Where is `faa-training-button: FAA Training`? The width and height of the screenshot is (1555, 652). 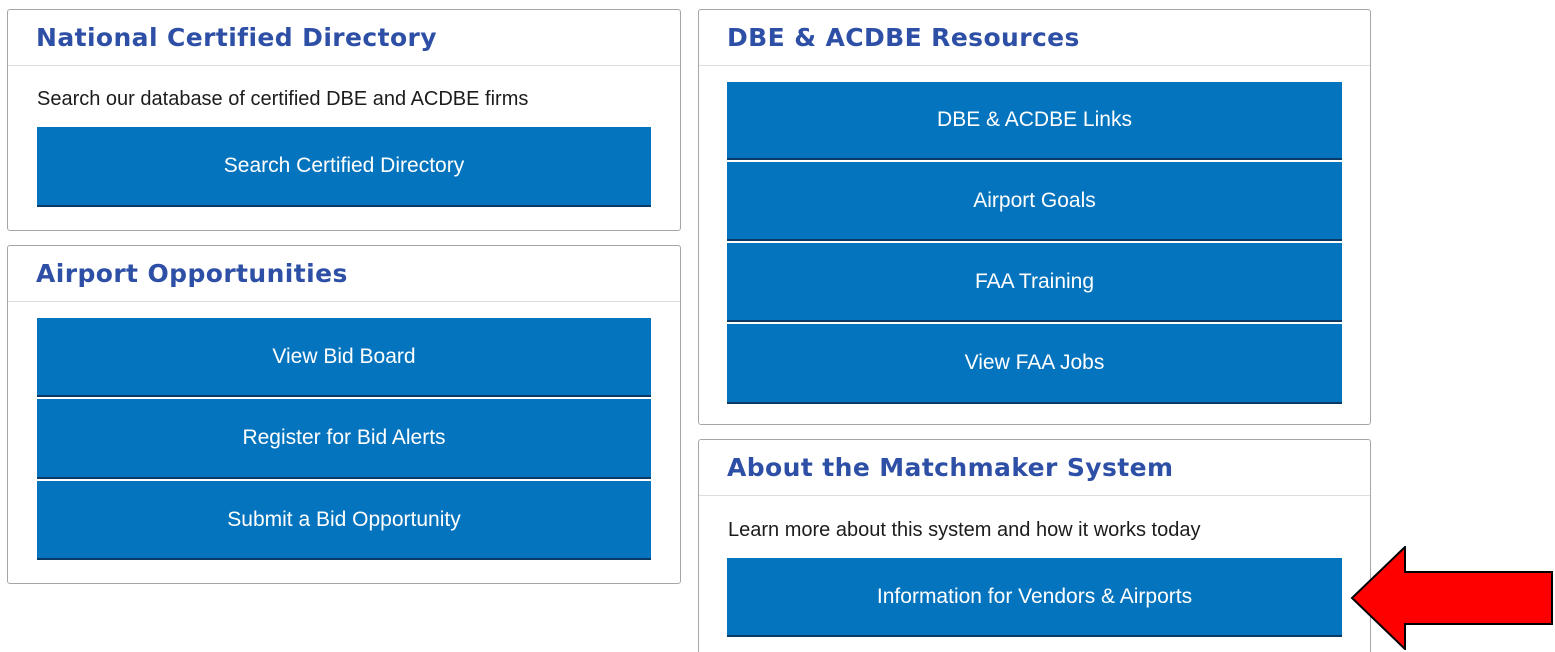
faa-training-button: FAA Training is located at coordinates (1034, 282).